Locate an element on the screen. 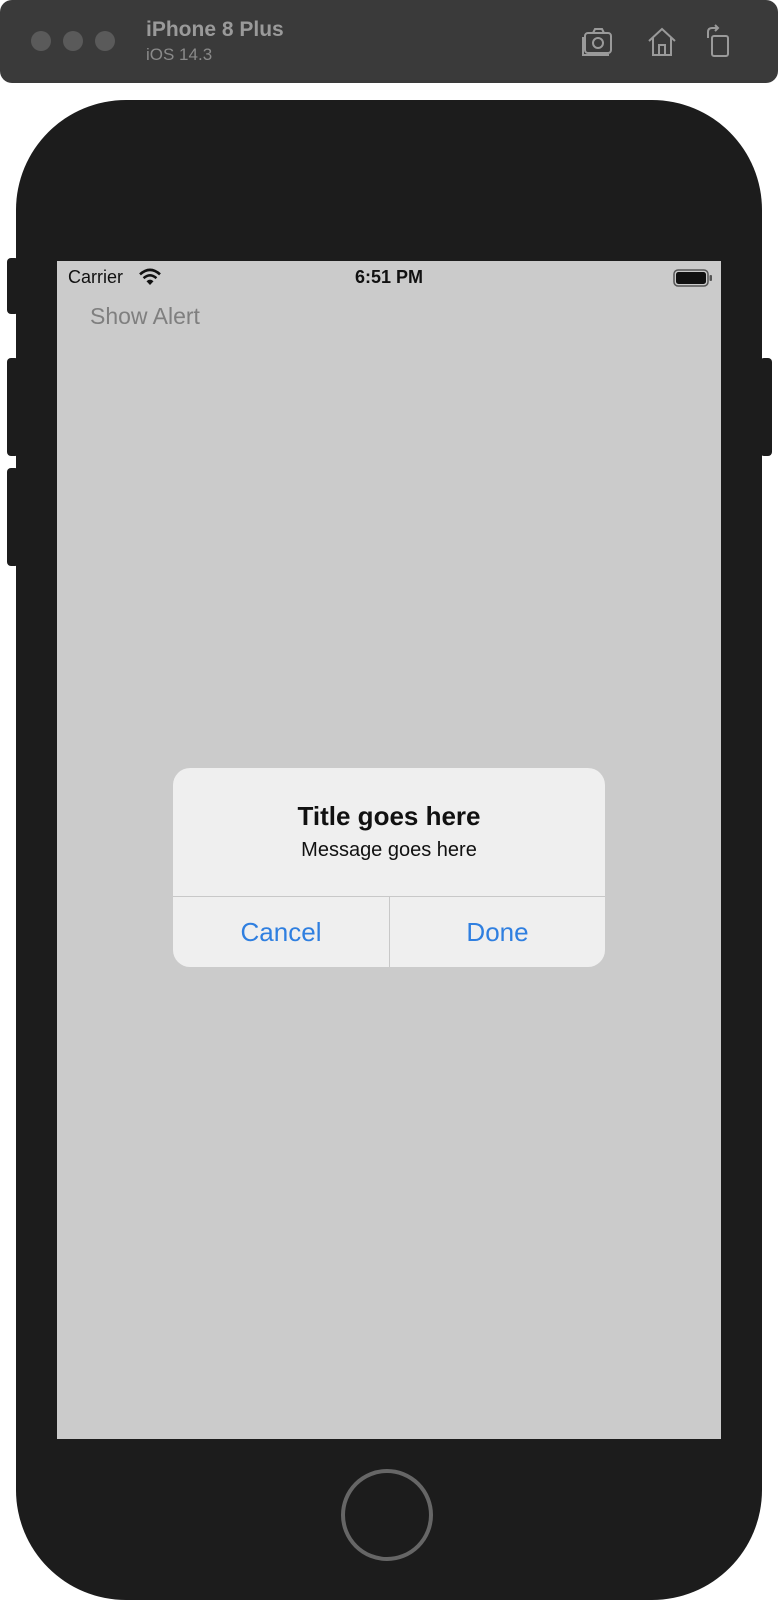  home-icon is located at coordinates (662, 42).